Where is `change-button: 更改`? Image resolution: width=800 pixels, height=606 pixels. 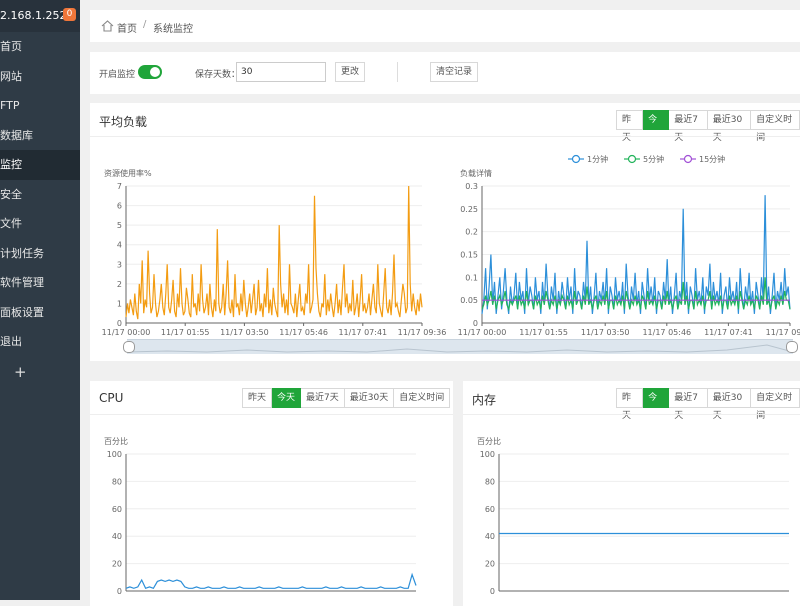 change-button: 更改 is located at coordinates (350, 72).